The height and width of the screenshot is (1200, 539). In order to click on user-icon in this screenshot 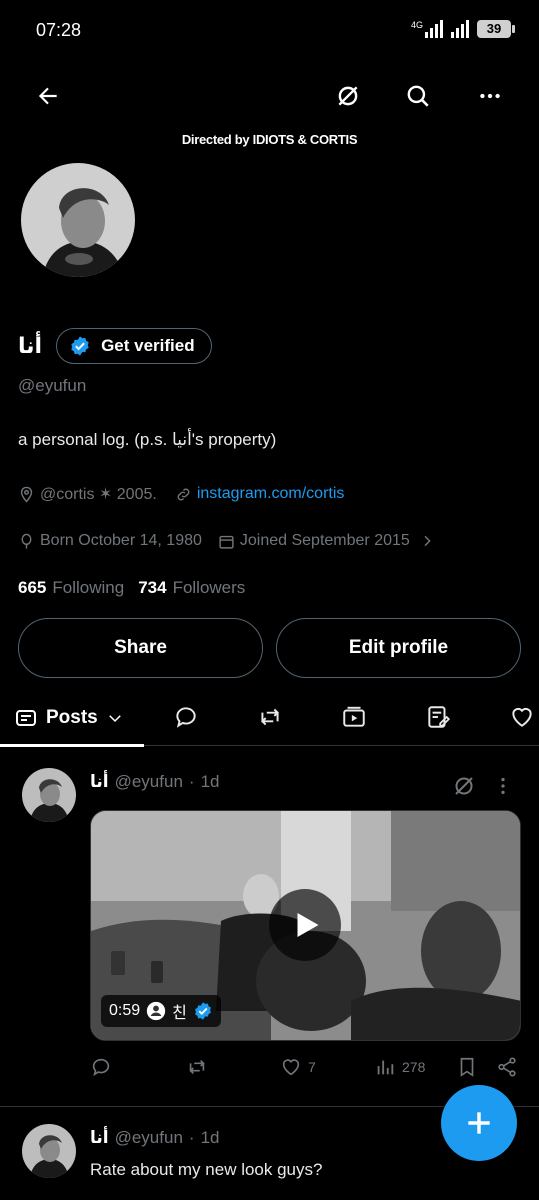, I will do `click(156, 1011)`.